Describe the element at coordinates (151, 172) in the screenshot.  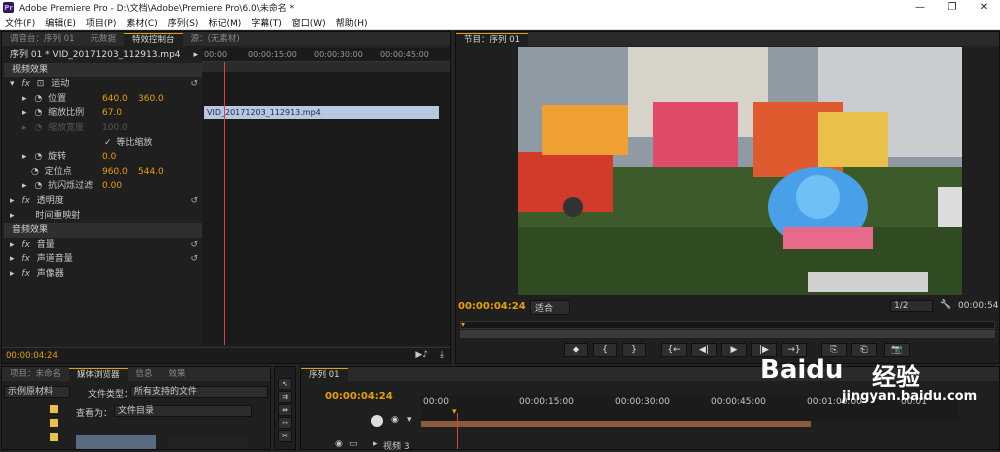
I see `anchor-y-value: 544.0` at that location.